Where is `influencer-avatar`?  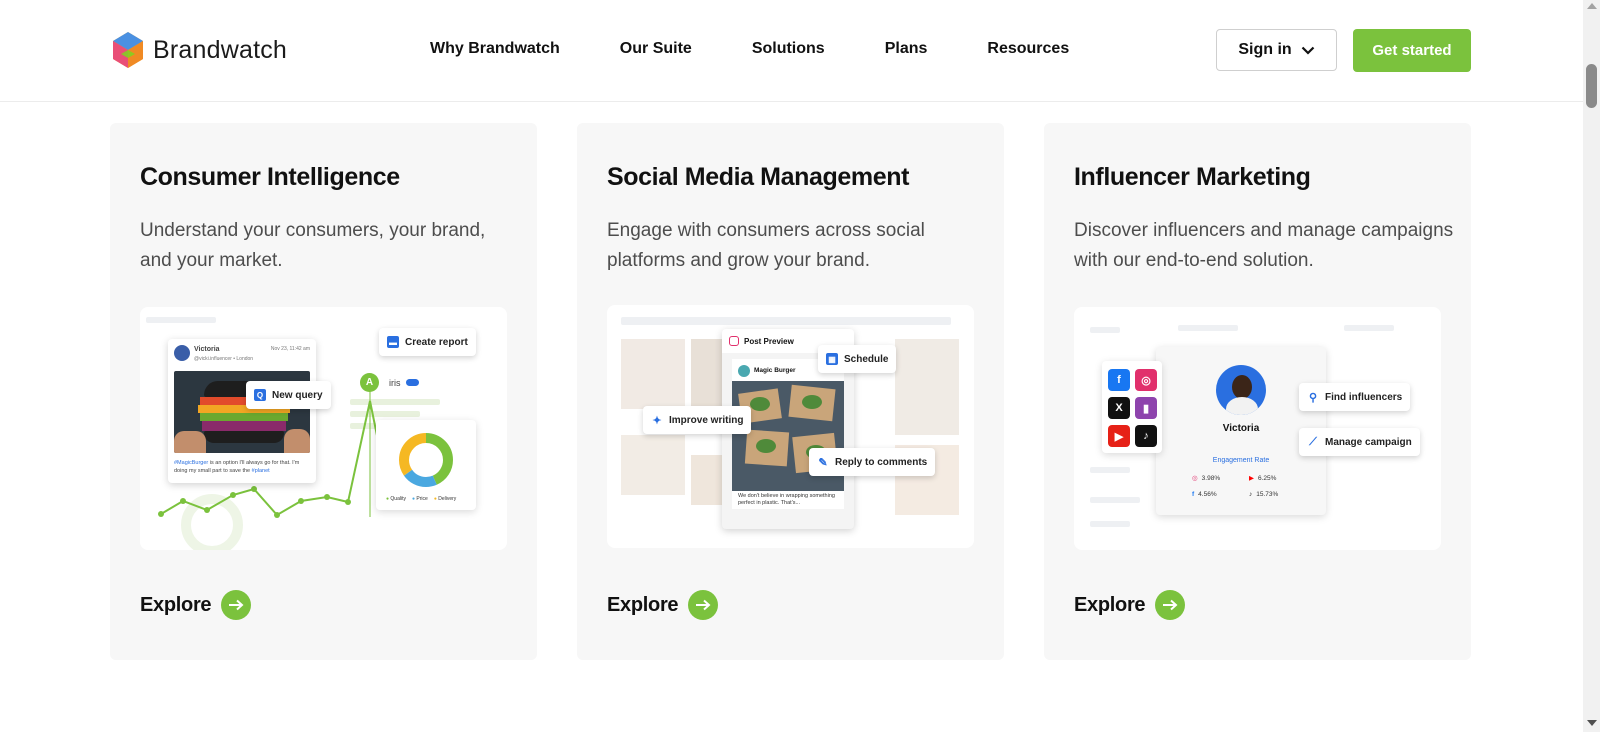 influencer-avatar is located at coordinates (1241, 390).